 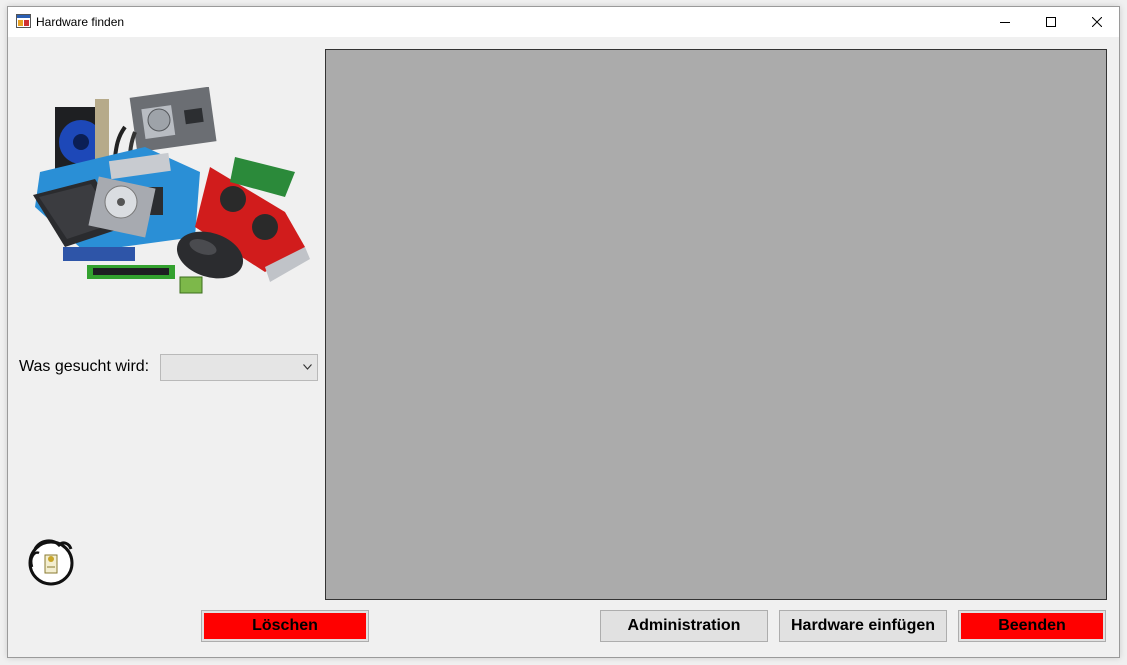 I want to click on insert-hardware-button: Hardware einfügen, so click(x=863, y=626).